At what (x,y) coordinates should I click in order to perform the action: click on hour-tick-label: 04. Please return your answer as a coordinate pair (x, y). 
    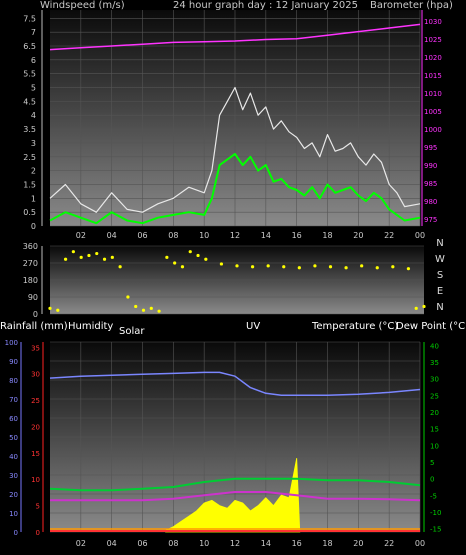
    Looking at the image, I should click on (112, 543).